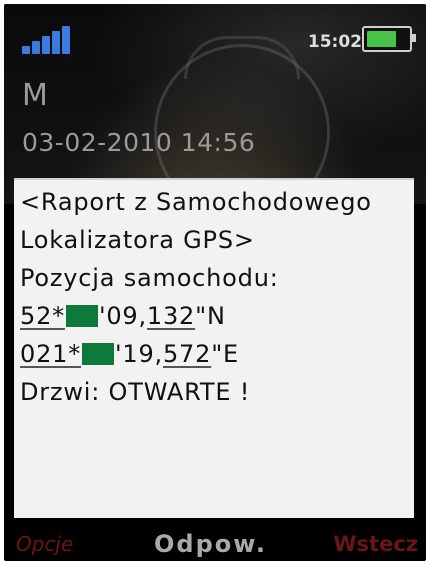 Image resolution: width=430 pixels, height=565 pixels. What do you see at coordinates (334, 42) in the screenshot?
I see `status-time: 15:02` at bounding box center [334, 42].